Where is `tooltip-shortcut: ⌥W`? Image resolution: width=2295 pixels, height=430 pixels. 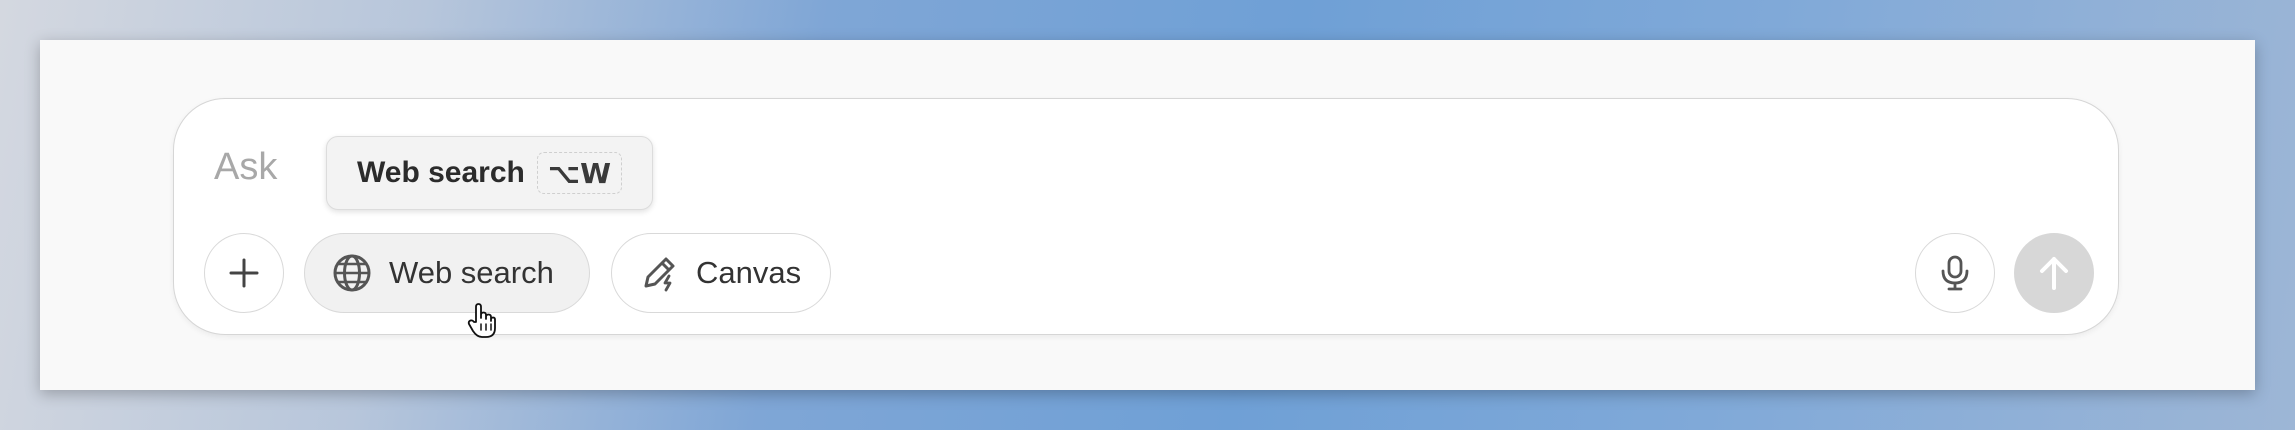
tooltip-shortcut: ⌥W is located at coordinates (579, 173).